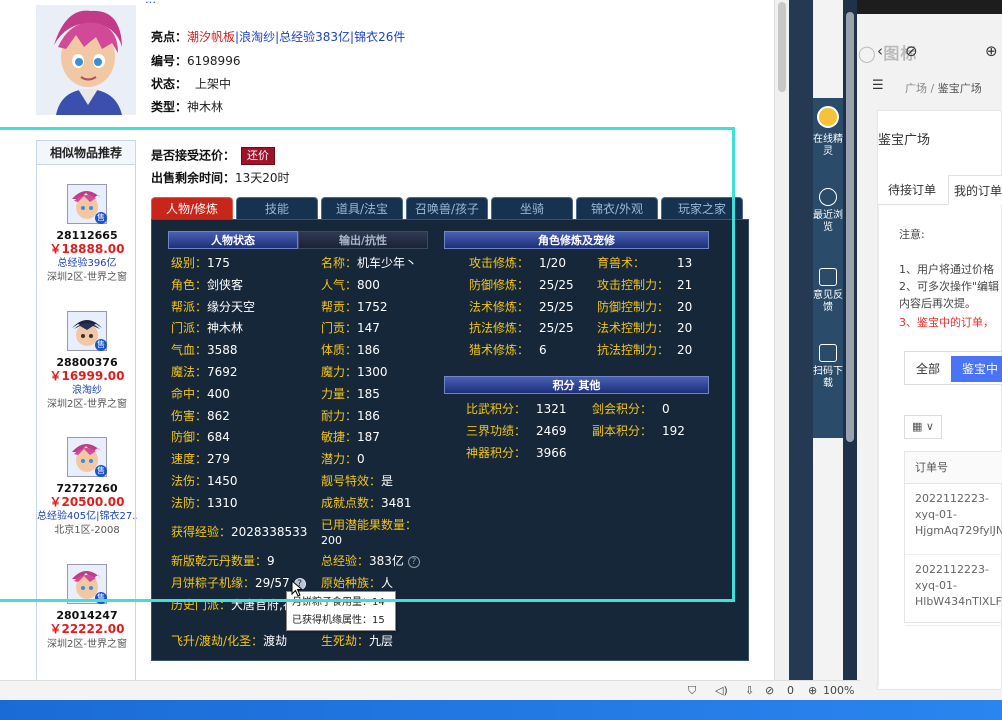 This screenshot has height=720, width=1002. Describe the element at coordinates (222, 372) in the screenshot. I see `stat-value: 7692` at that location.